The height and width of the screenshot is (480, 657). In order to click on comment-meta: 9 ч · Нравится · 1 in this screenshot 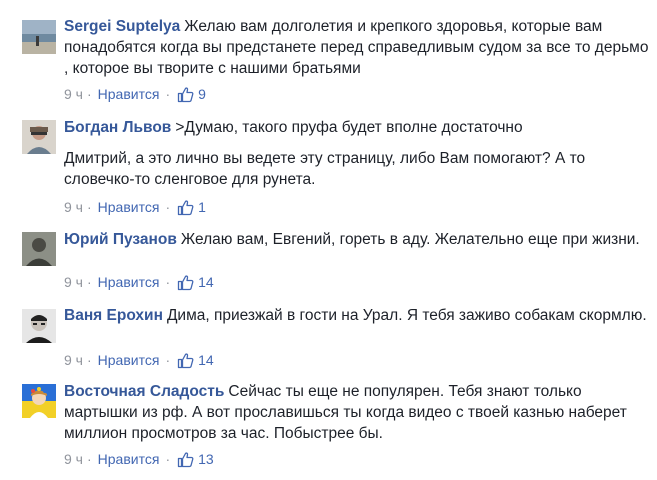, I will do `click(135, 207)`.